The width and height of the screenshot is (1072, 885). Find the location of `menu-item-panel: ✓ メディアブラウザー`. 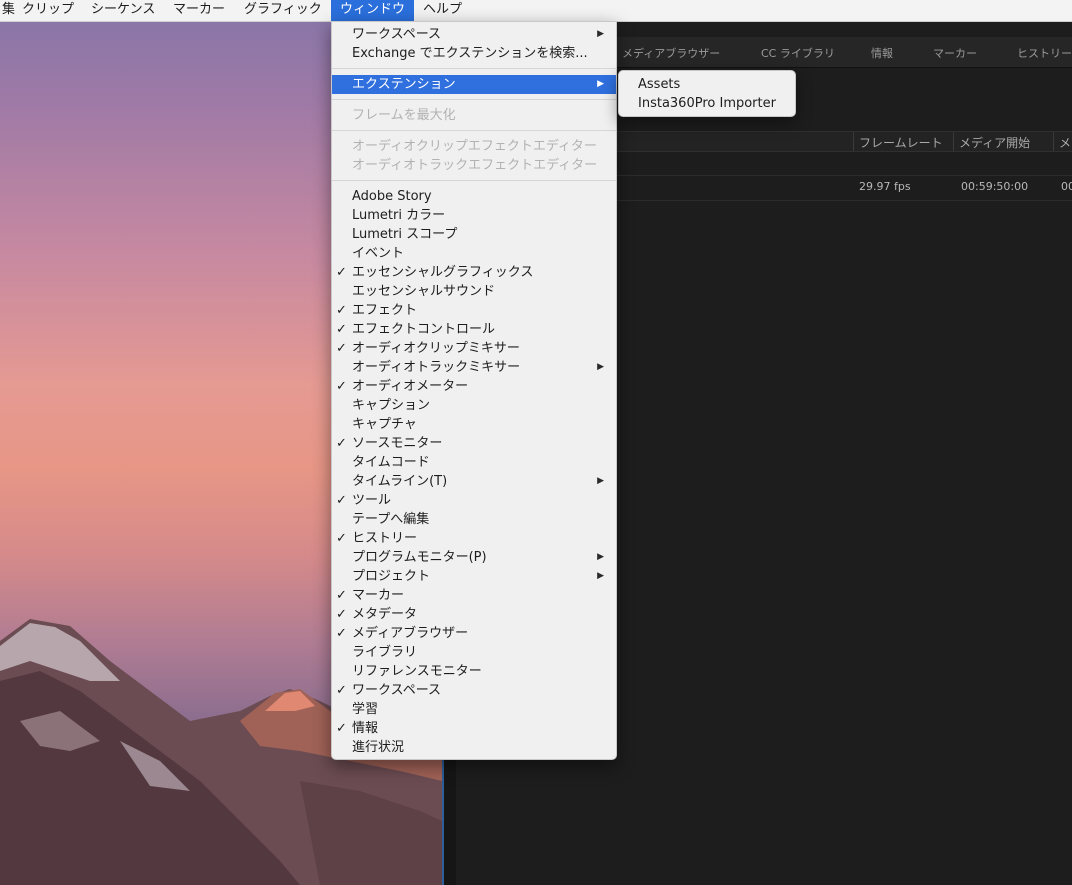

menu-item-panel: ✓ メディアブラウザー is located at coordinates (474, 633).